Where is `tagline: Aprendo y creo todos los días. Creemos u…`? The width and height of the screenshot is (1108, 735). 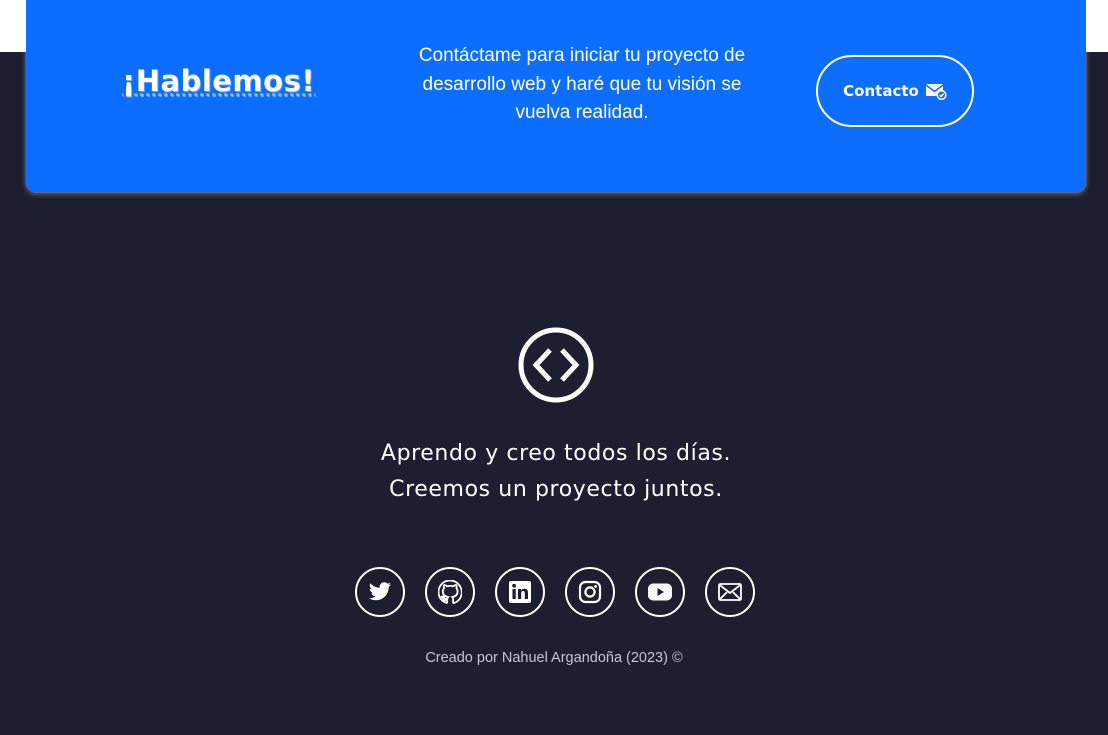
tagline: Aprendo y creo todos los días. Creemos u… is located at coordinates (556, 472).